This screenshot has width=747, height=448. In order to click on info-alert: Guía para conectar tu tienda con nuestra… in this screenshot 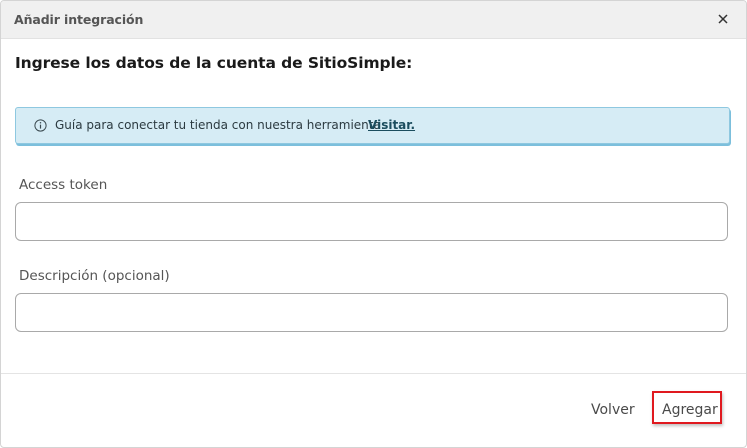, I will do `click(372, 125)`.